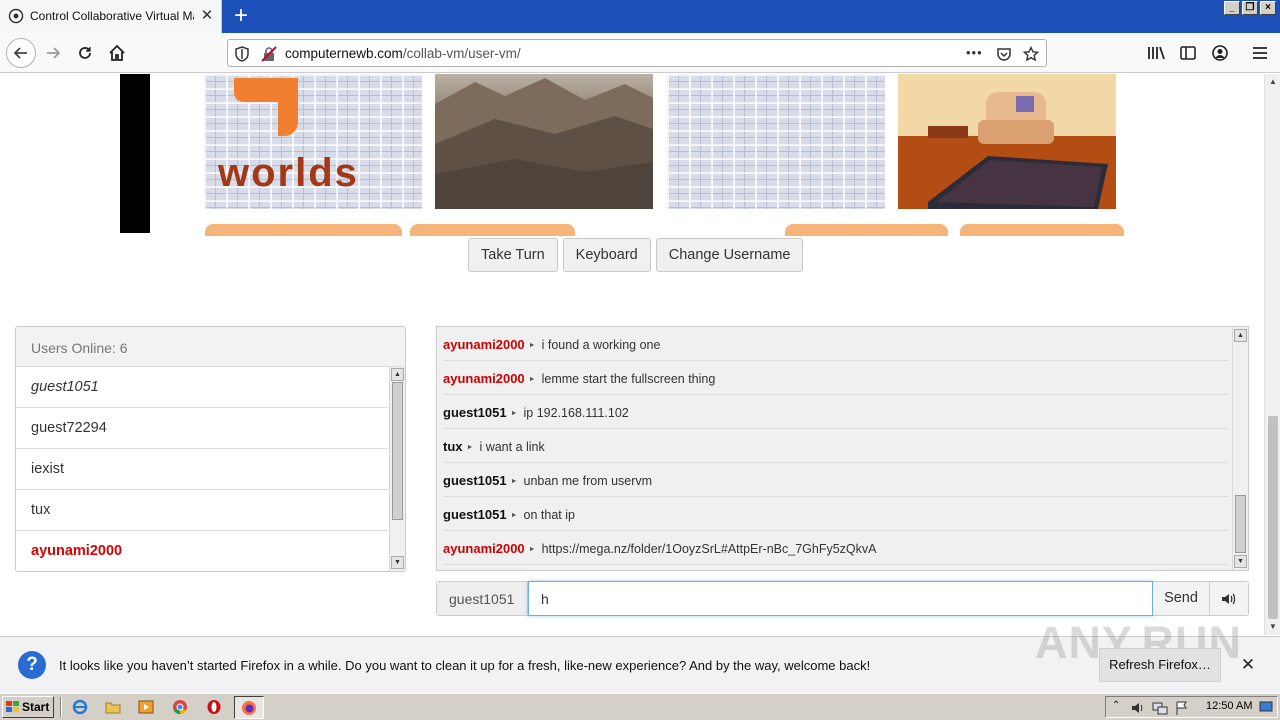 The height and width of the screenshot is (720, 1280). I want to click on close-tab-icon: ✕, so click(207, 16).